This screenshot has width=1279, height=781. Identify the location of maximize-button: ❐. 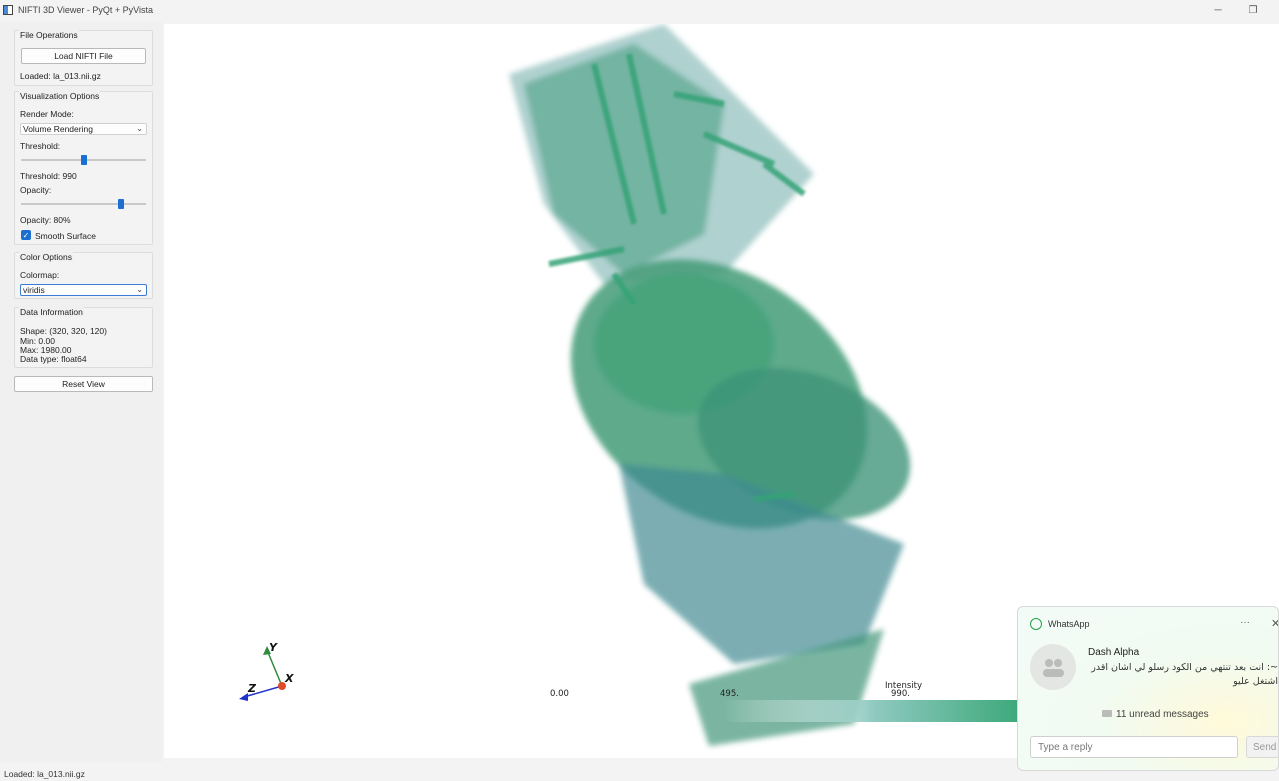
(1253, 10).